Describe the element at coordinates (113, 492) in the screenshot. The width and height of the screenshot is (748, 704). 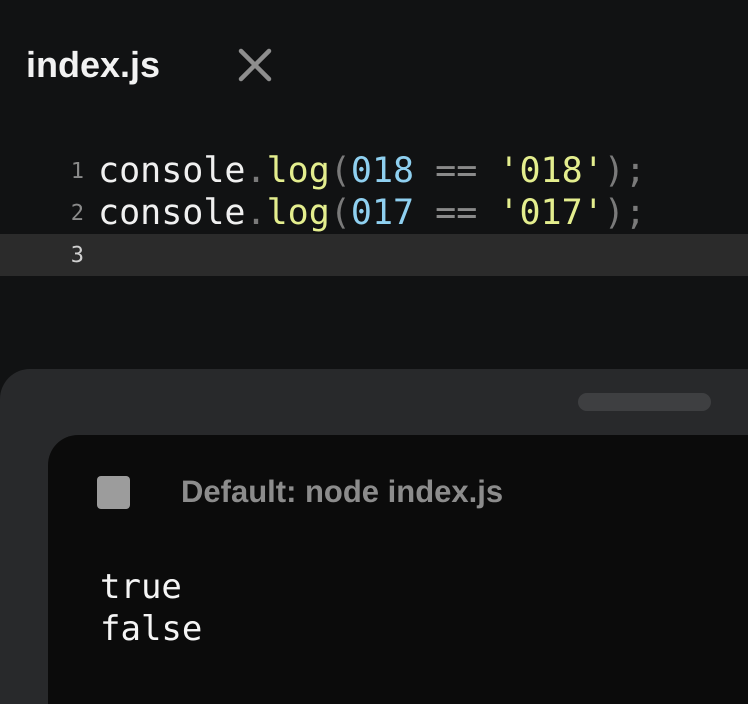
I see `stop-icon` at that location.